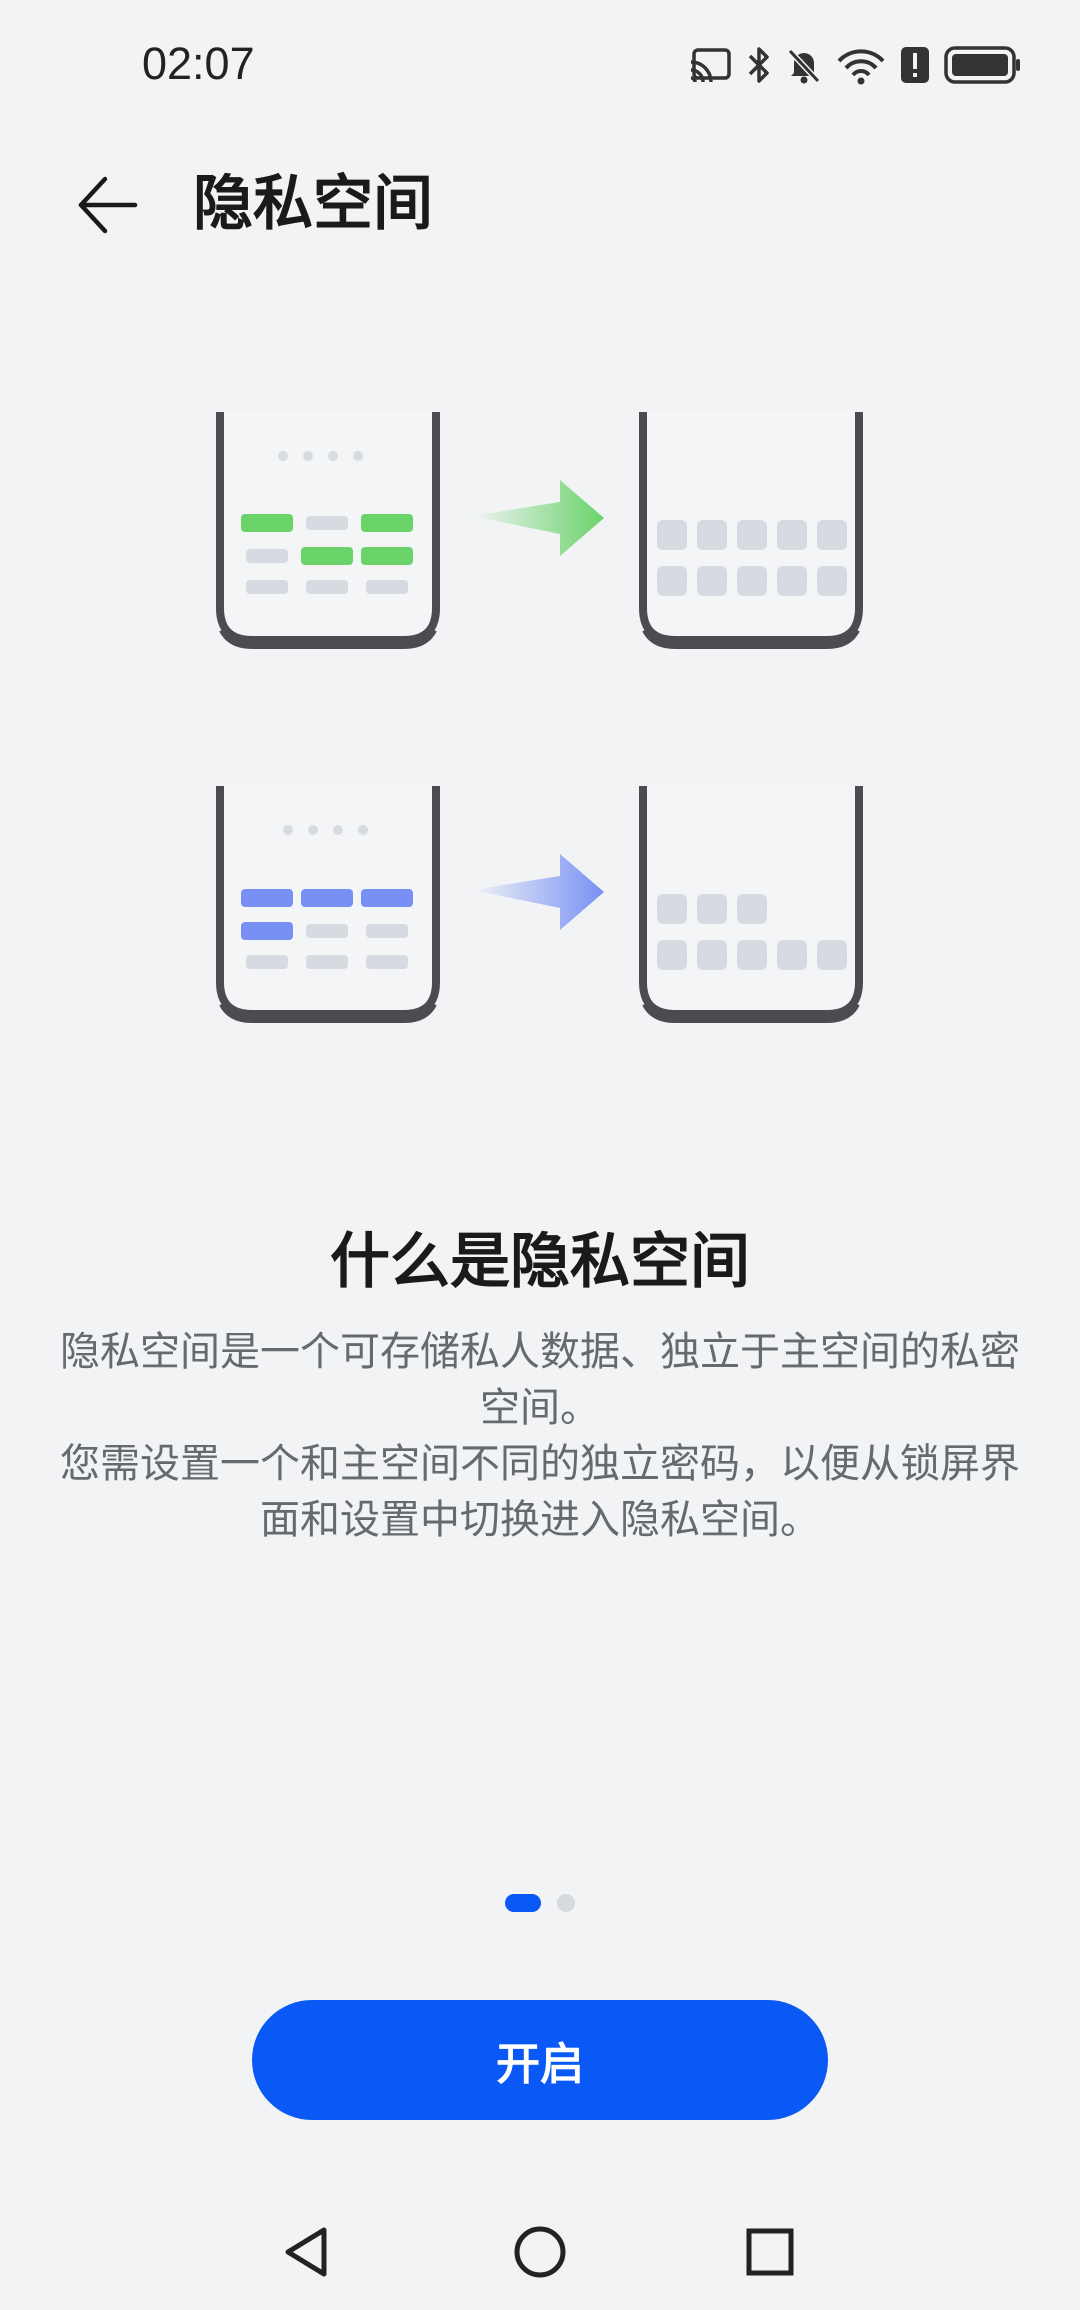  Describe the element at coordinates (538, 518) in the screenshot. I see `arrow-right-green-icon` at that location.